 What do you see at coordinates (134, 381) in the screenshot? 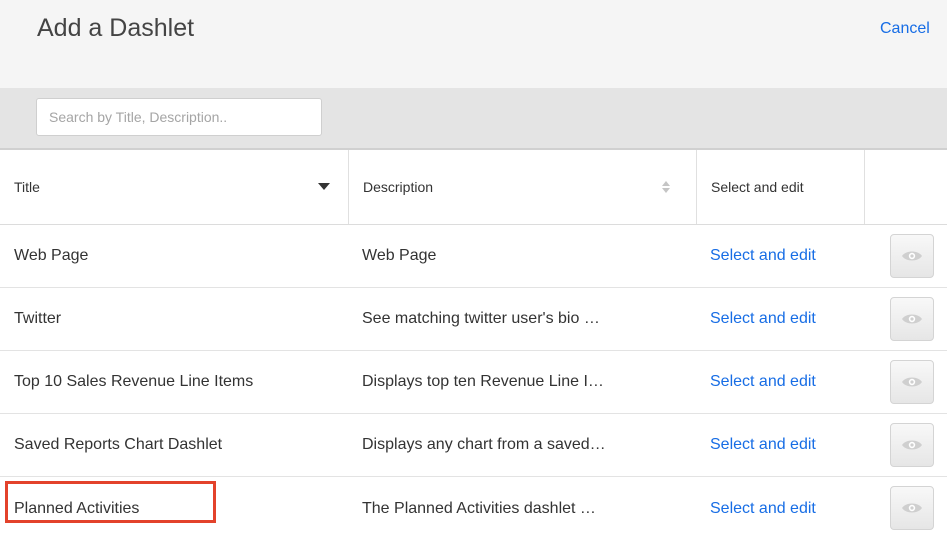
I see `row-title: Top 10 Sales Revenue Line Items` at bounding box center [134, 381].